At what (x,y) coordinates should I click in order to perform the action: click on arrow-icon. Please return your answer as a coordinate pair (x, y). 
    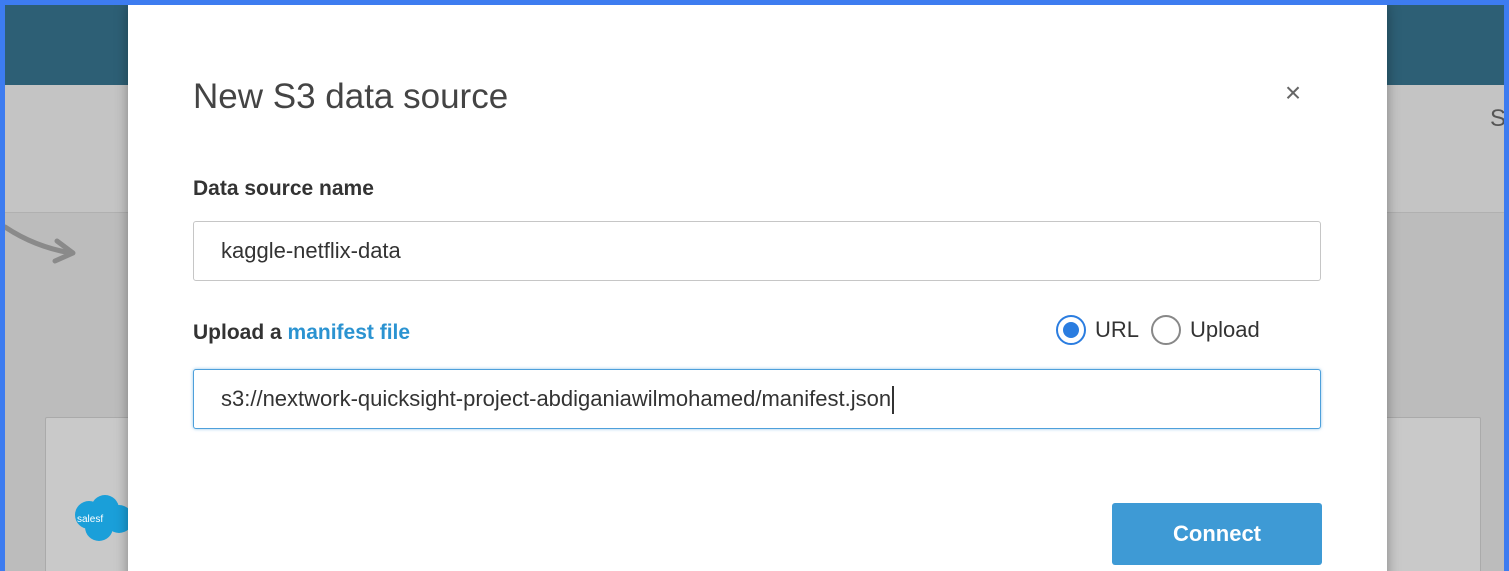
    Looking at the image, I should click on (40, 244).